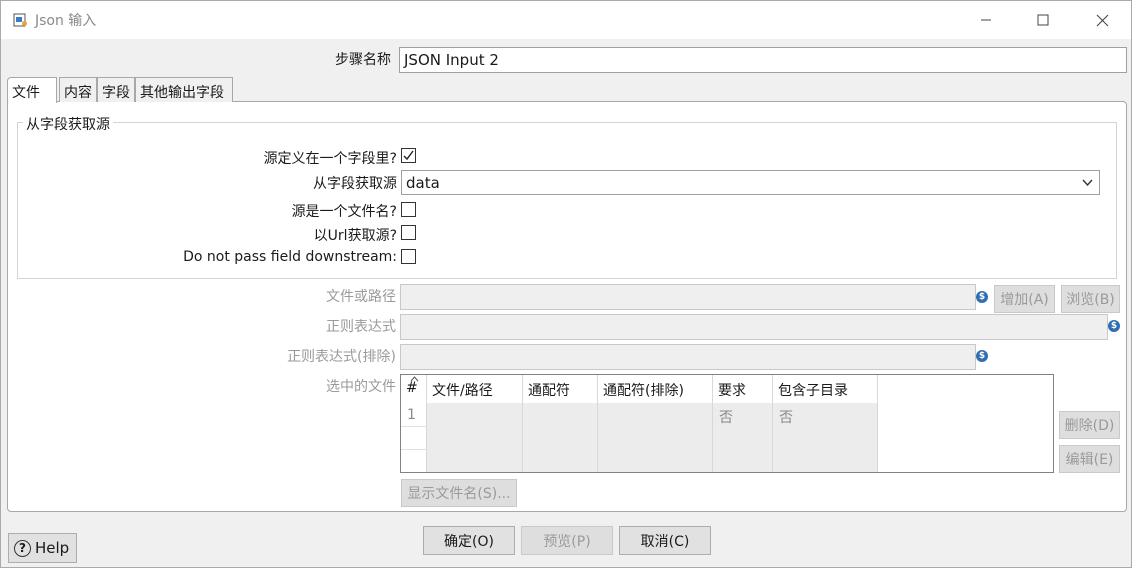  I want to click on regex-label: 正则表达式, so click(361, 327).